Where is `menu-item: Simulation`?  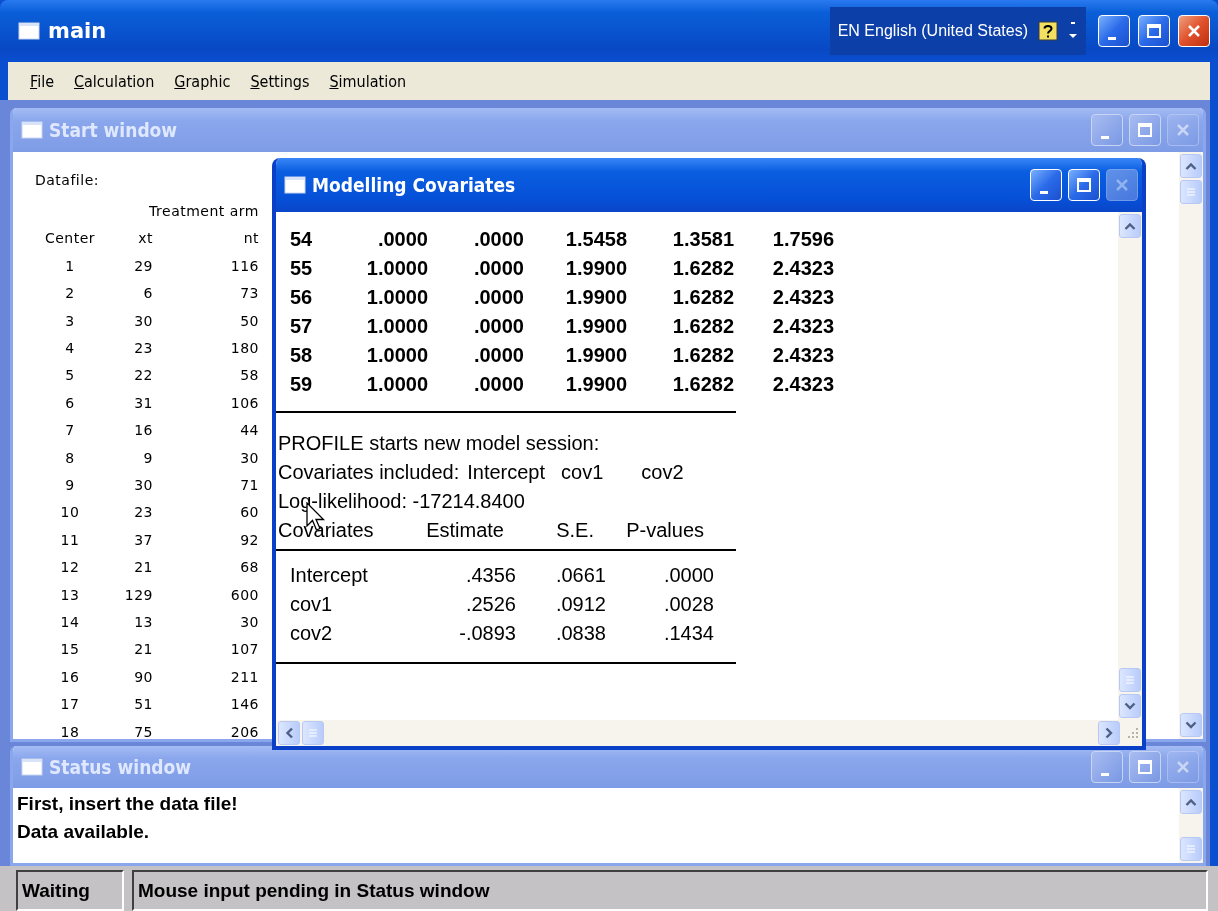
menu-item: Simulation is located at coordinates (368, 81).